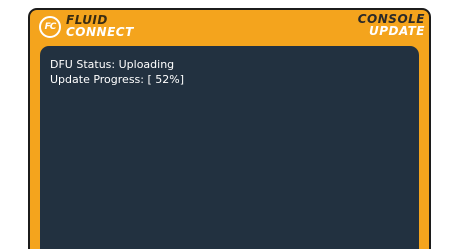 The width and height of the screenshot is (459, 249). What do you see at coordinates (229, 28) in the screenshot?
I see `header: FC FLUID CONNECT CONSOLE UPDATE` at bounding box center [229, 28].